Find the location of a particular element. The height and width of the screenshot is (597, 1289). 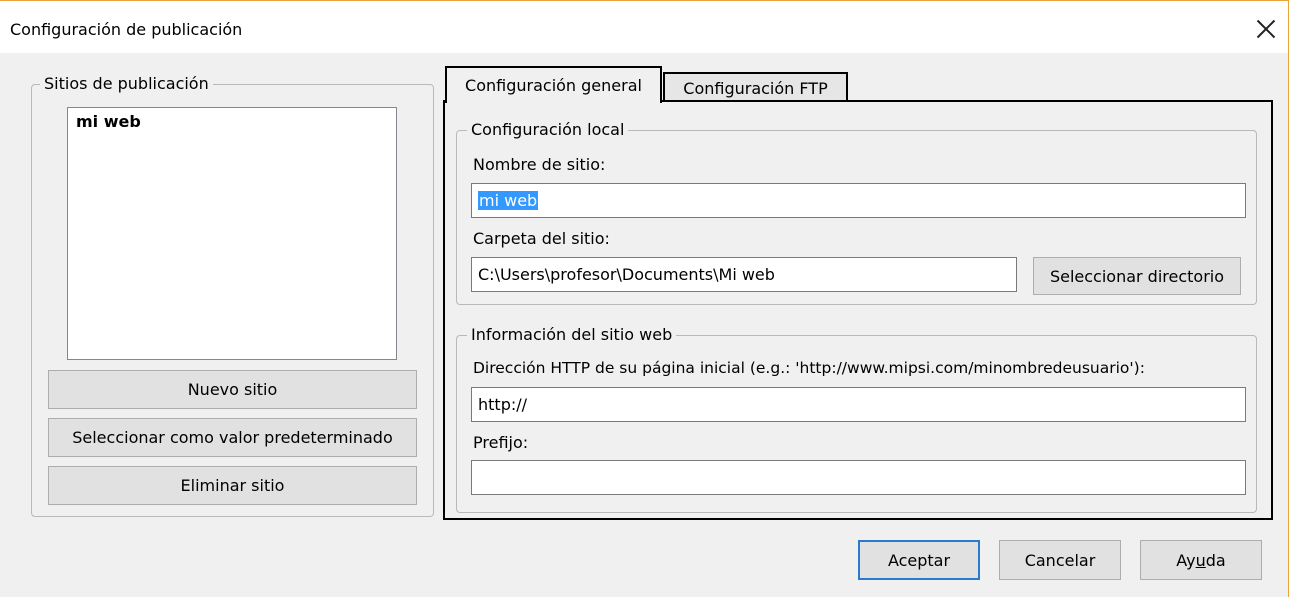

help-button: Ay u da is located at coordinates (1201, 560).